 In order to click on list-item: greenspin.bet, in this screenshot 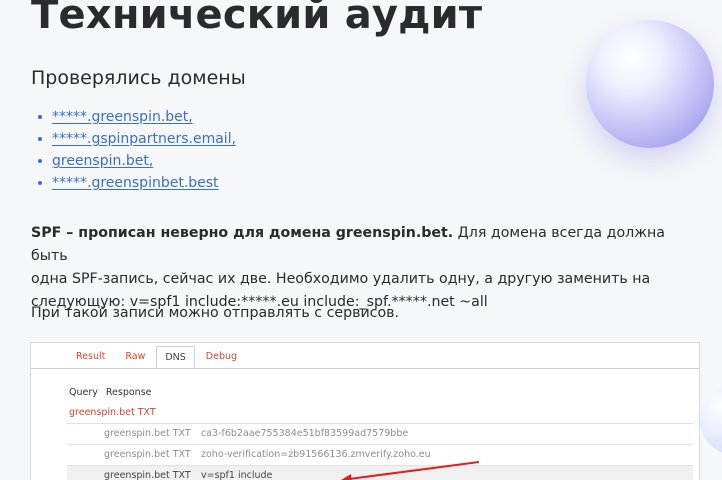, I will do `click(133, 161)`.